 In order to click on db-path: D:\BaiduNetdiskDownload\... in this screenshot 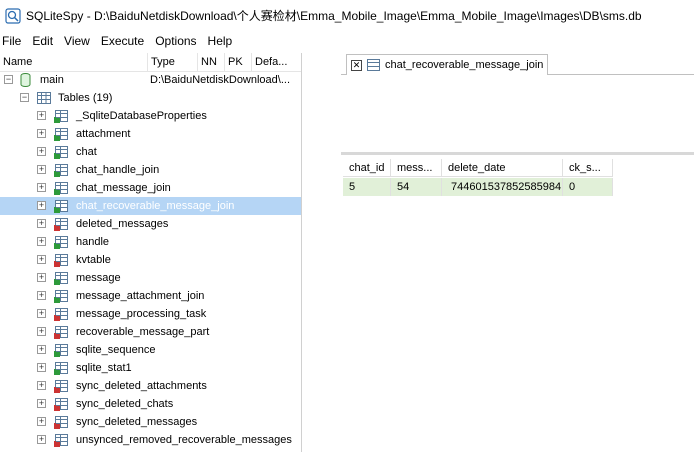, I will do `click(220, 80)`.